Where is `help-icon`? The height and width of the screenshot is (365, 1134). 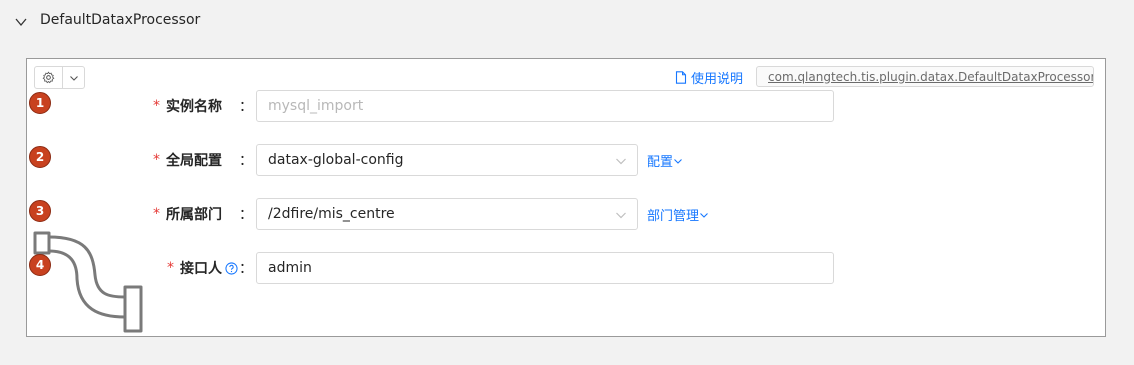
help-icon is located at coordinates (231, 268).